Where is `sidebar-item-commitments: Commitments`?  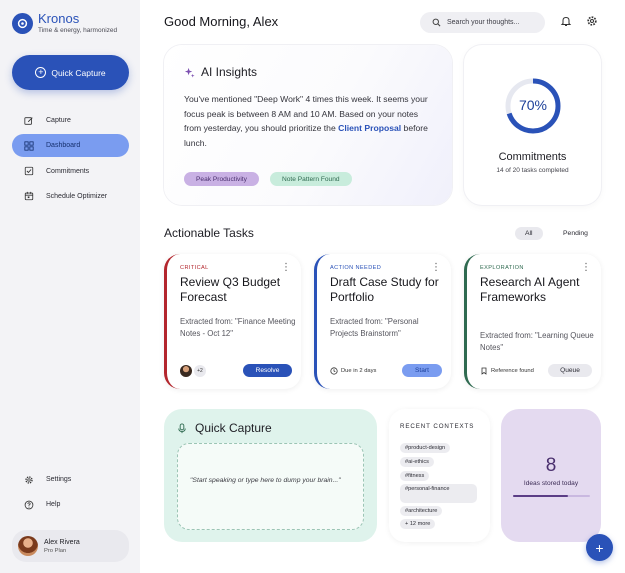 sidebar-item-commitments: Commitments is located at coordinates (70, 171).